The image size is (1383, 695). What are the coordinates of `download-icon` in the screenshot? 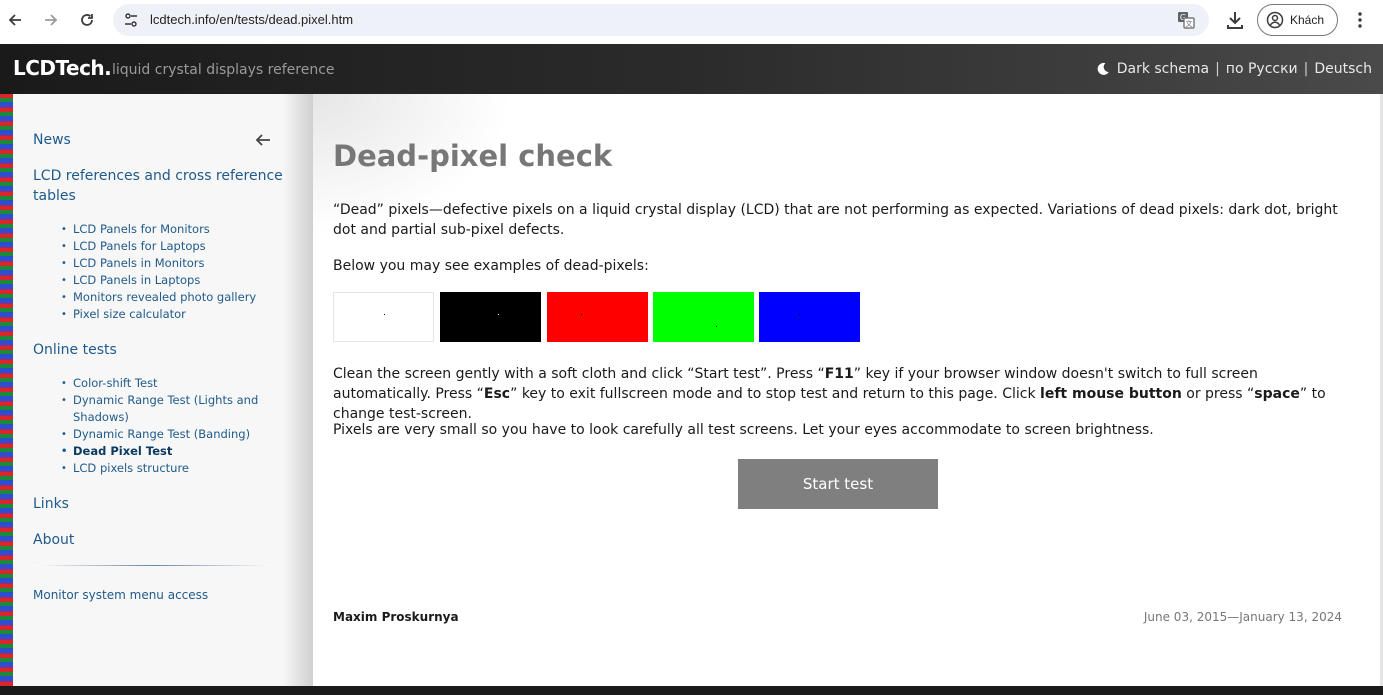 It's located at (1235, 20).